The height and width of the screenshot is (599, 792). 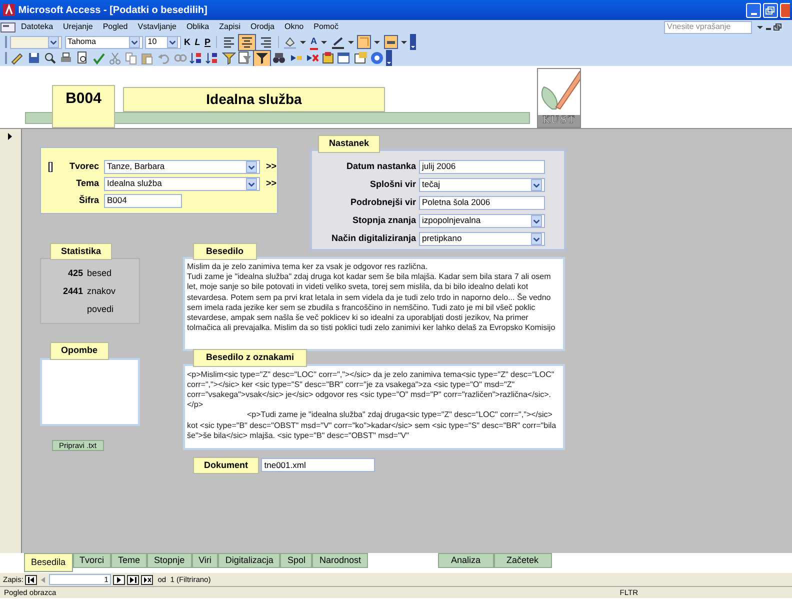 What do you see at coordinates (482, 185) in the screenshot?
I see `combo-field: tečaj` at bounding box center [482, 185].